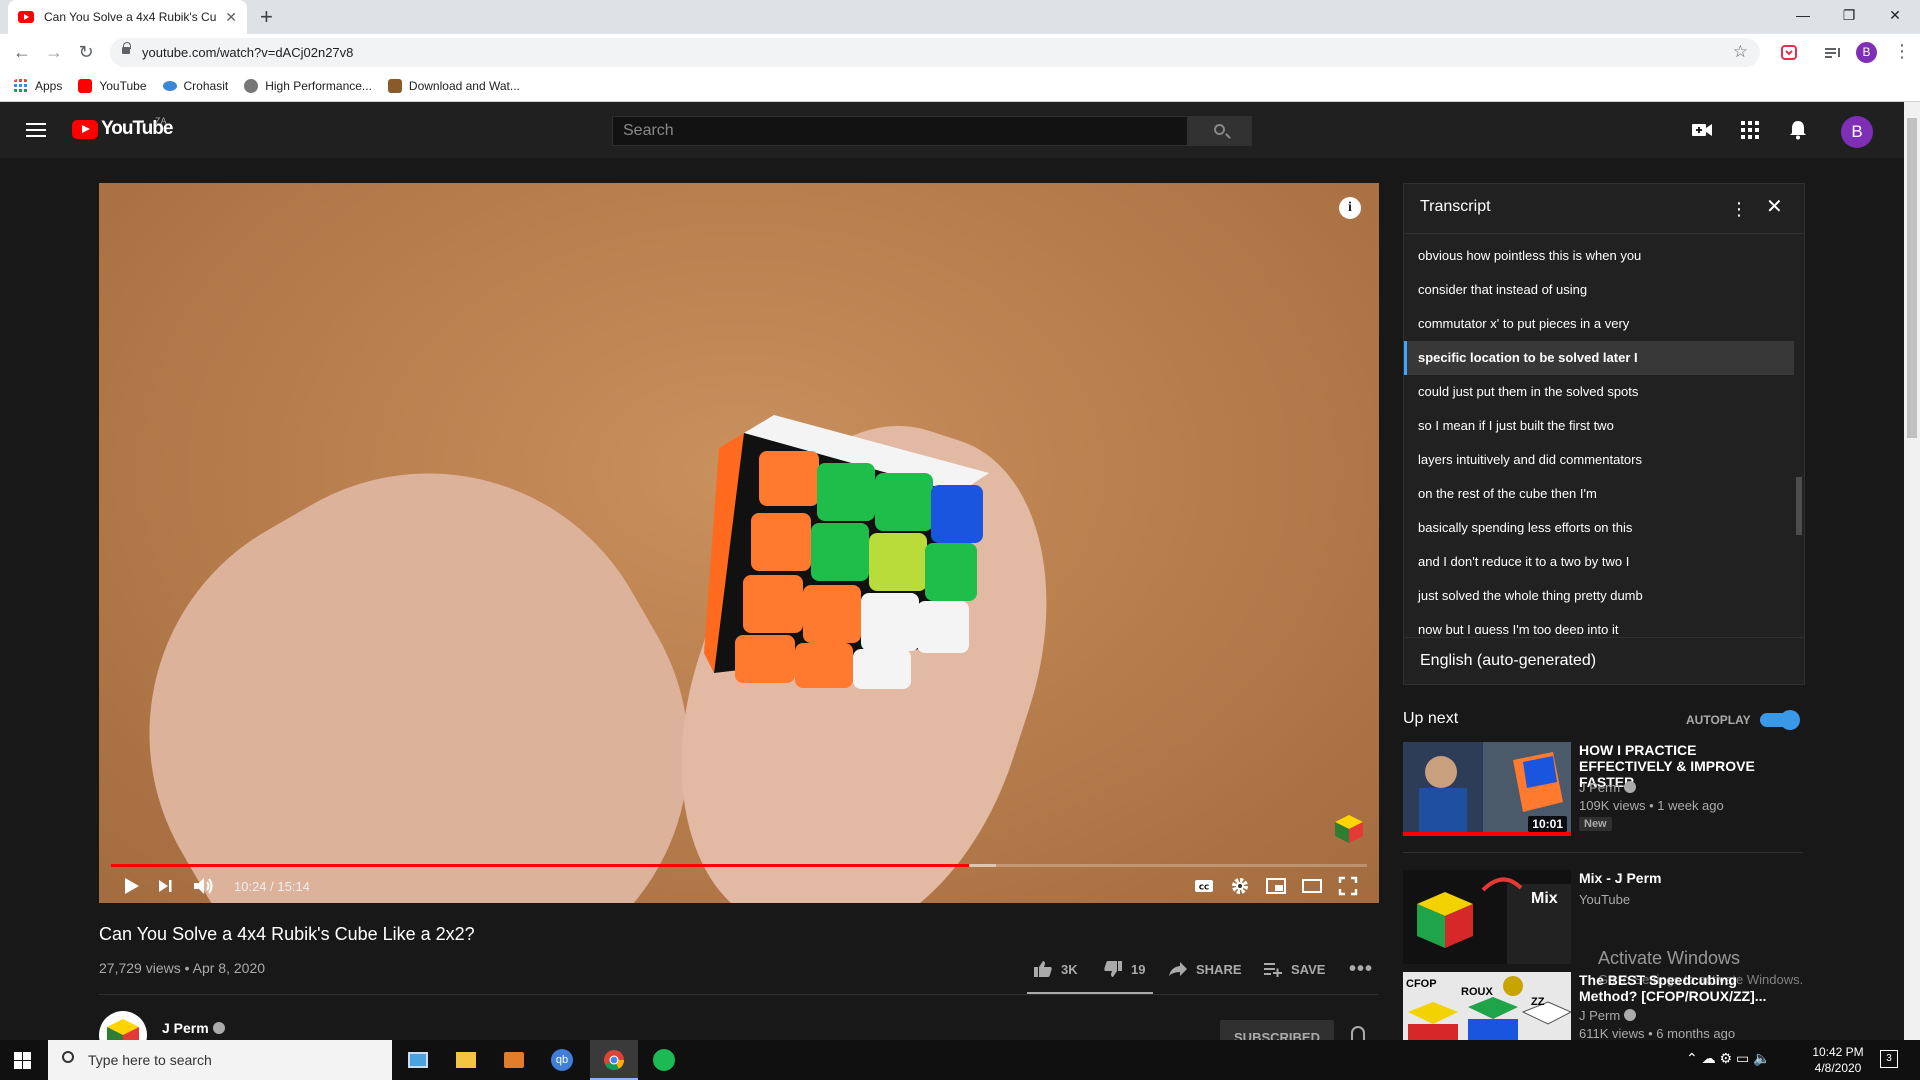  What do you see at coordinates (935, 52) in the screenshot?
I see `address-bar: youtube.com/watch?v=dACj02n27v8 ☆` at bounding box center [935, 52].